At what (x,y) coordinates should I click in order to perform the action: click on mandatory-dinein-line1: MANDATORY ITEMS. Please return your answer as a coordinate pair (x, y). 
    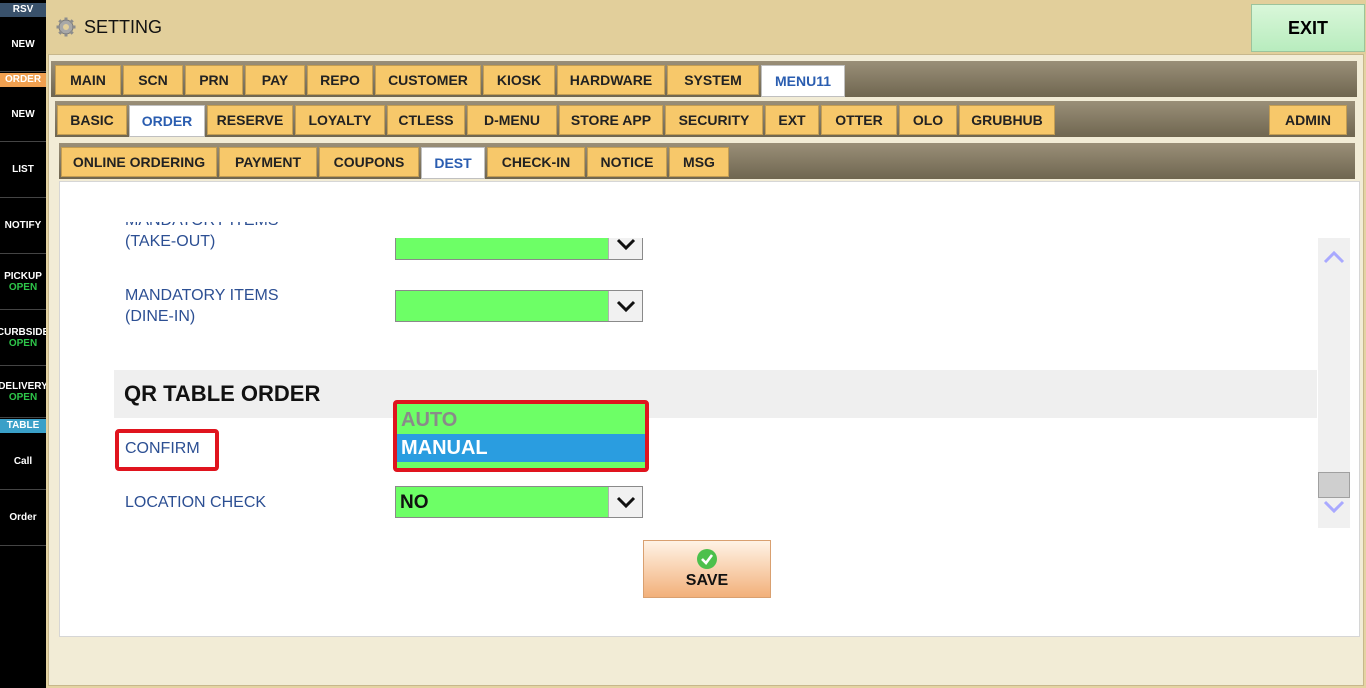
    Looking at the image, I should click on (202, 295).